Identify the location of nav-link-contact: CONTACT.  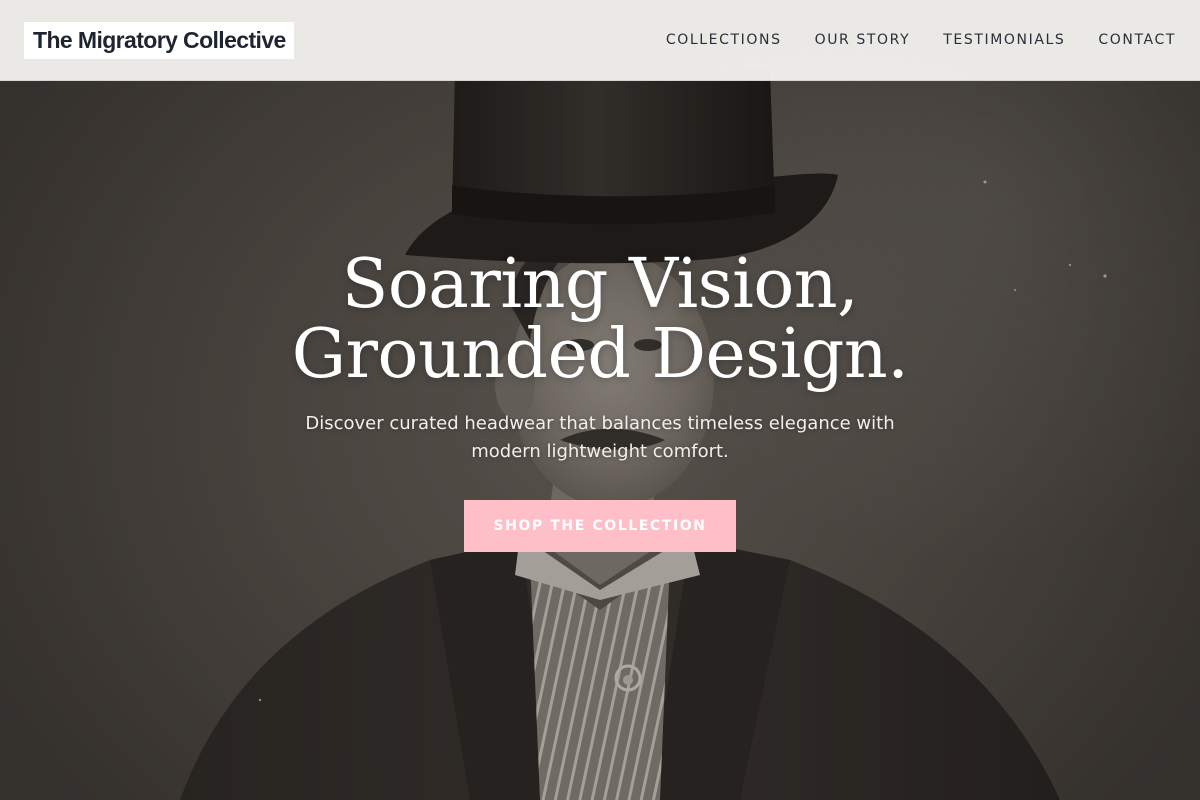
(1137, 40).